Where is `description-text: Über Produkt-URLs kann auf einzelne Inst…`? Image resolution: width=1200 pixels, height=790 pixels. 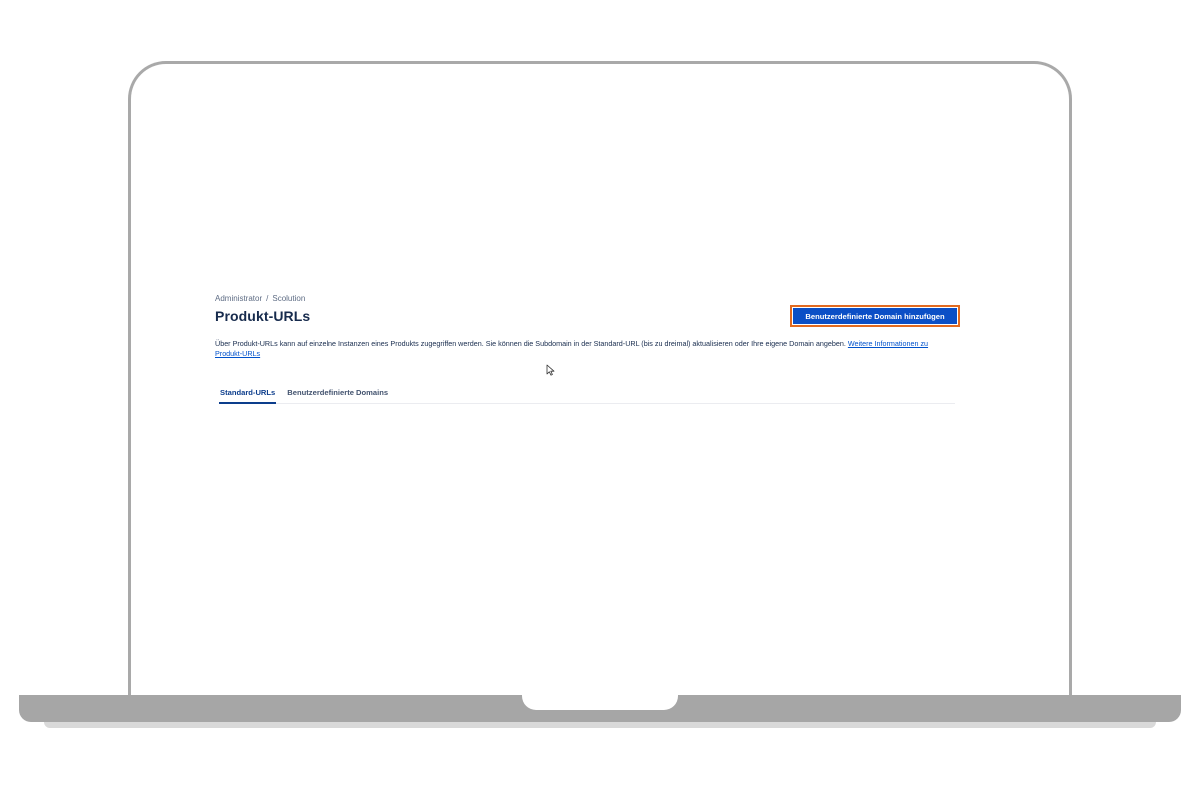
description-text: Über Produkt-URLs kann auf einzelne Inst… is located at coordinates (530, 343).